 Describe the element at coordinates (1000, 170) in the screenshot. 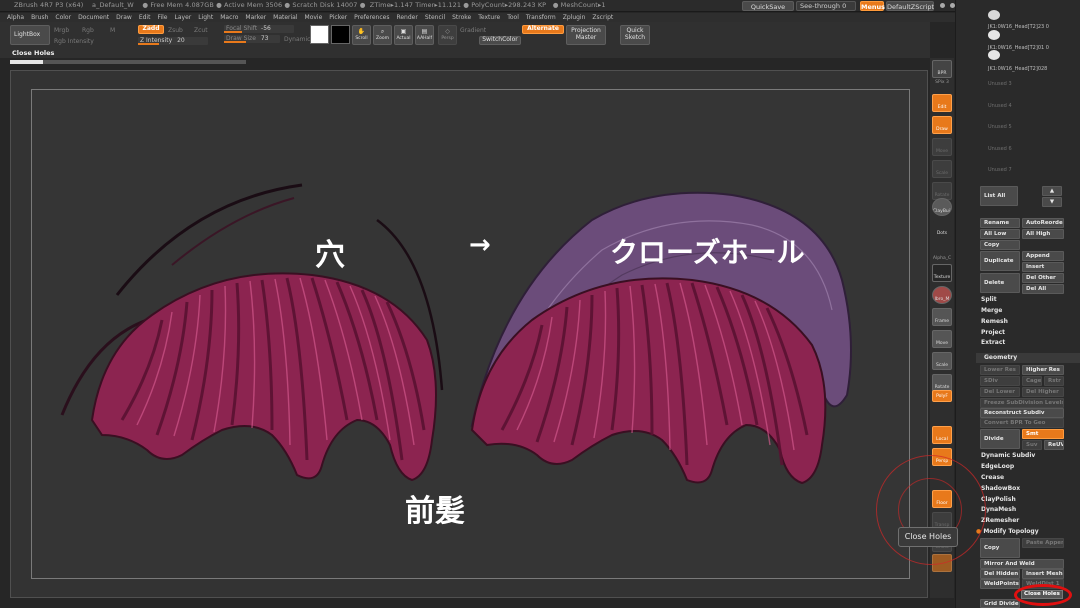

I see `subtool-unused: Unused 7` at that location.